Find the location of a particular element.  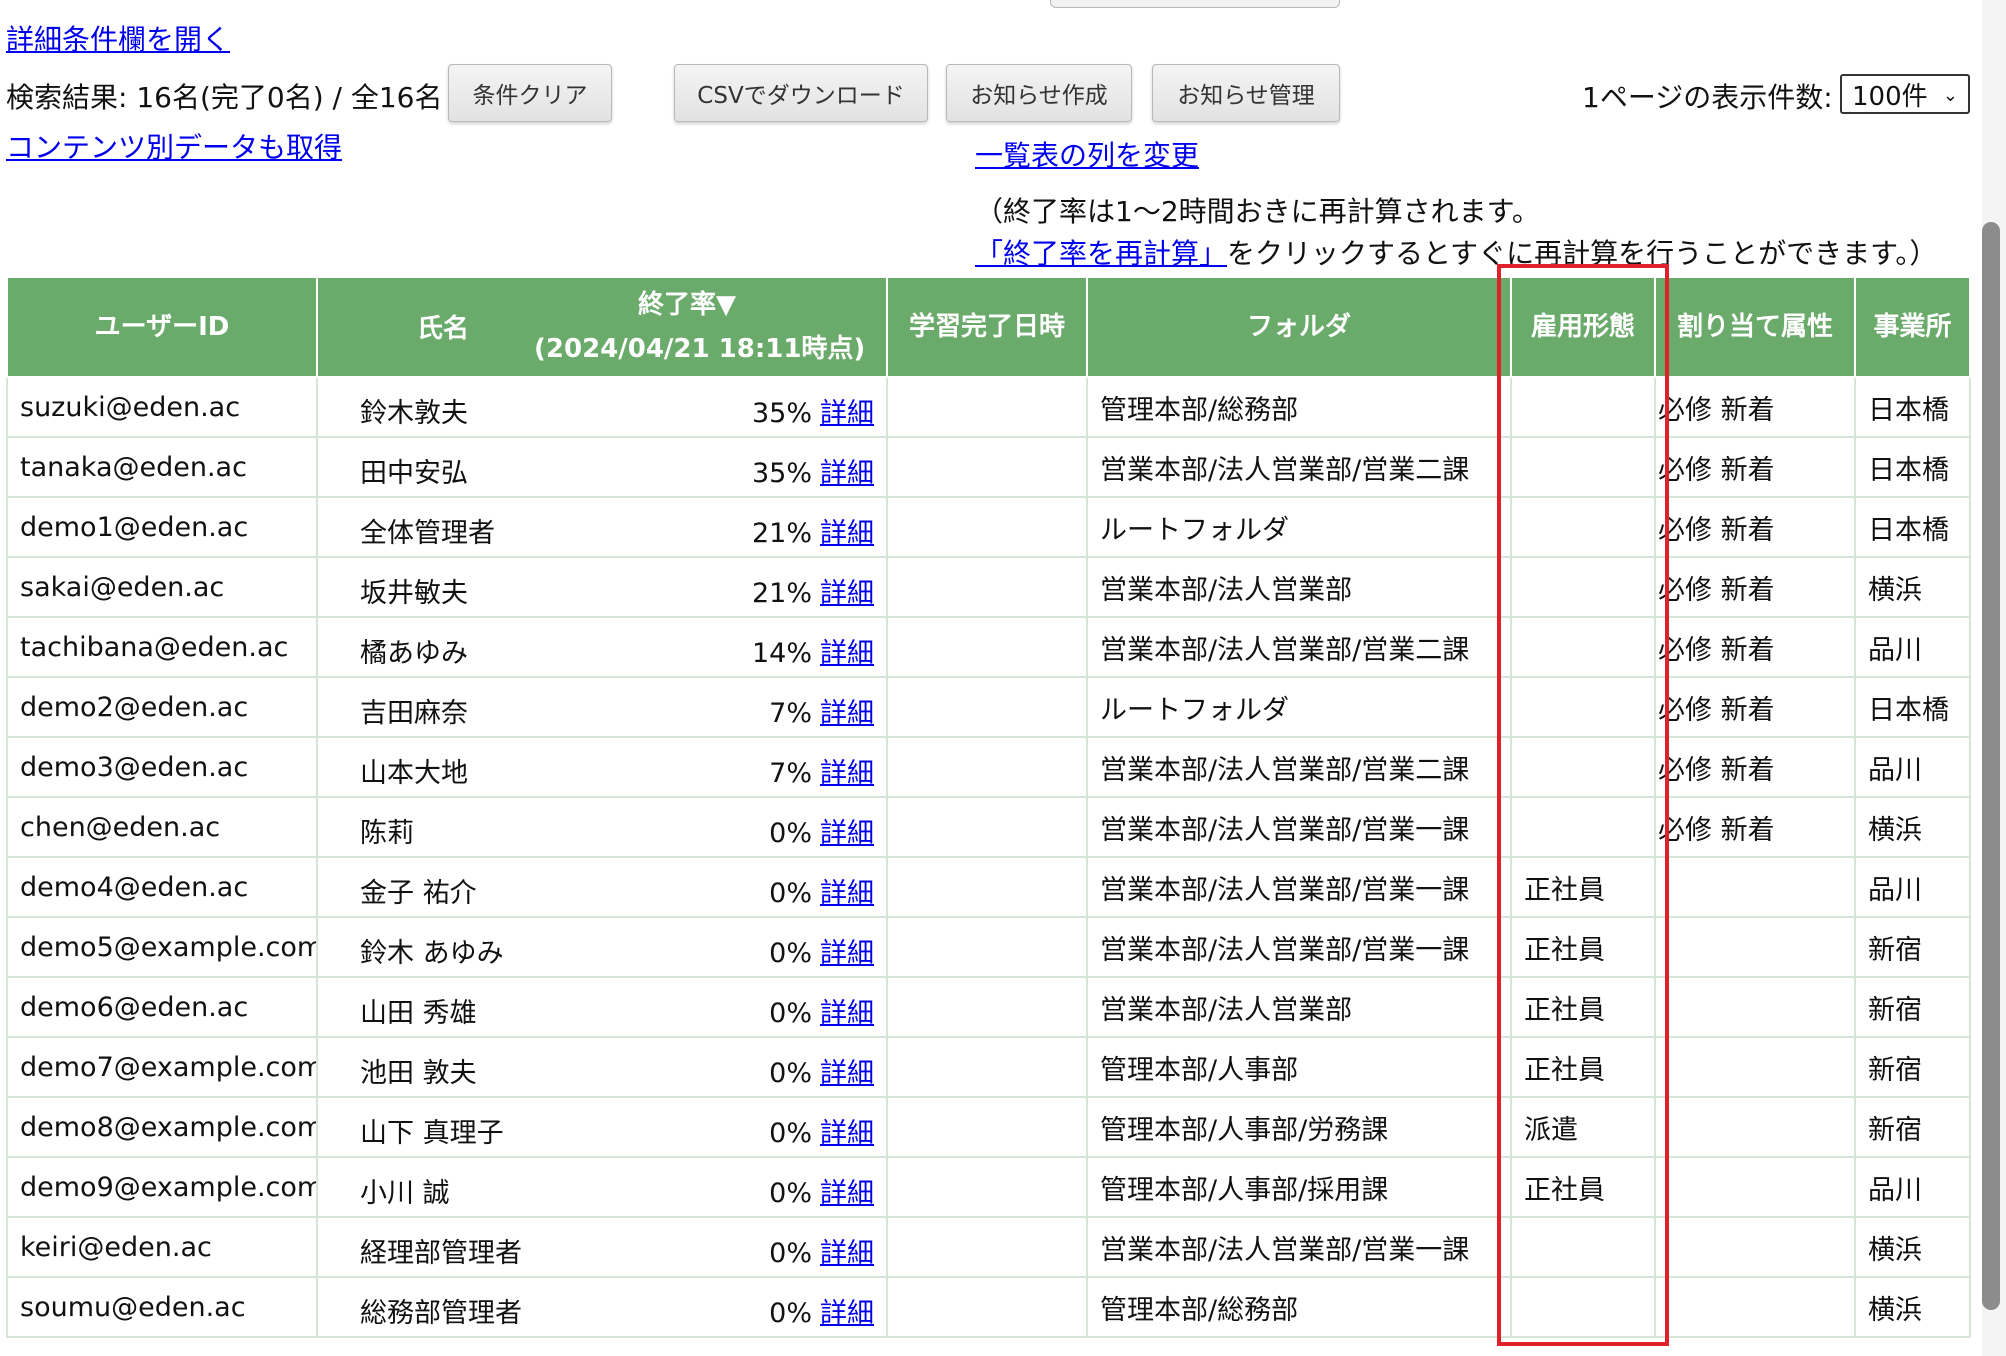

recalc-link: 「終了率を再計算」 is located at coordinates (1101, 253).